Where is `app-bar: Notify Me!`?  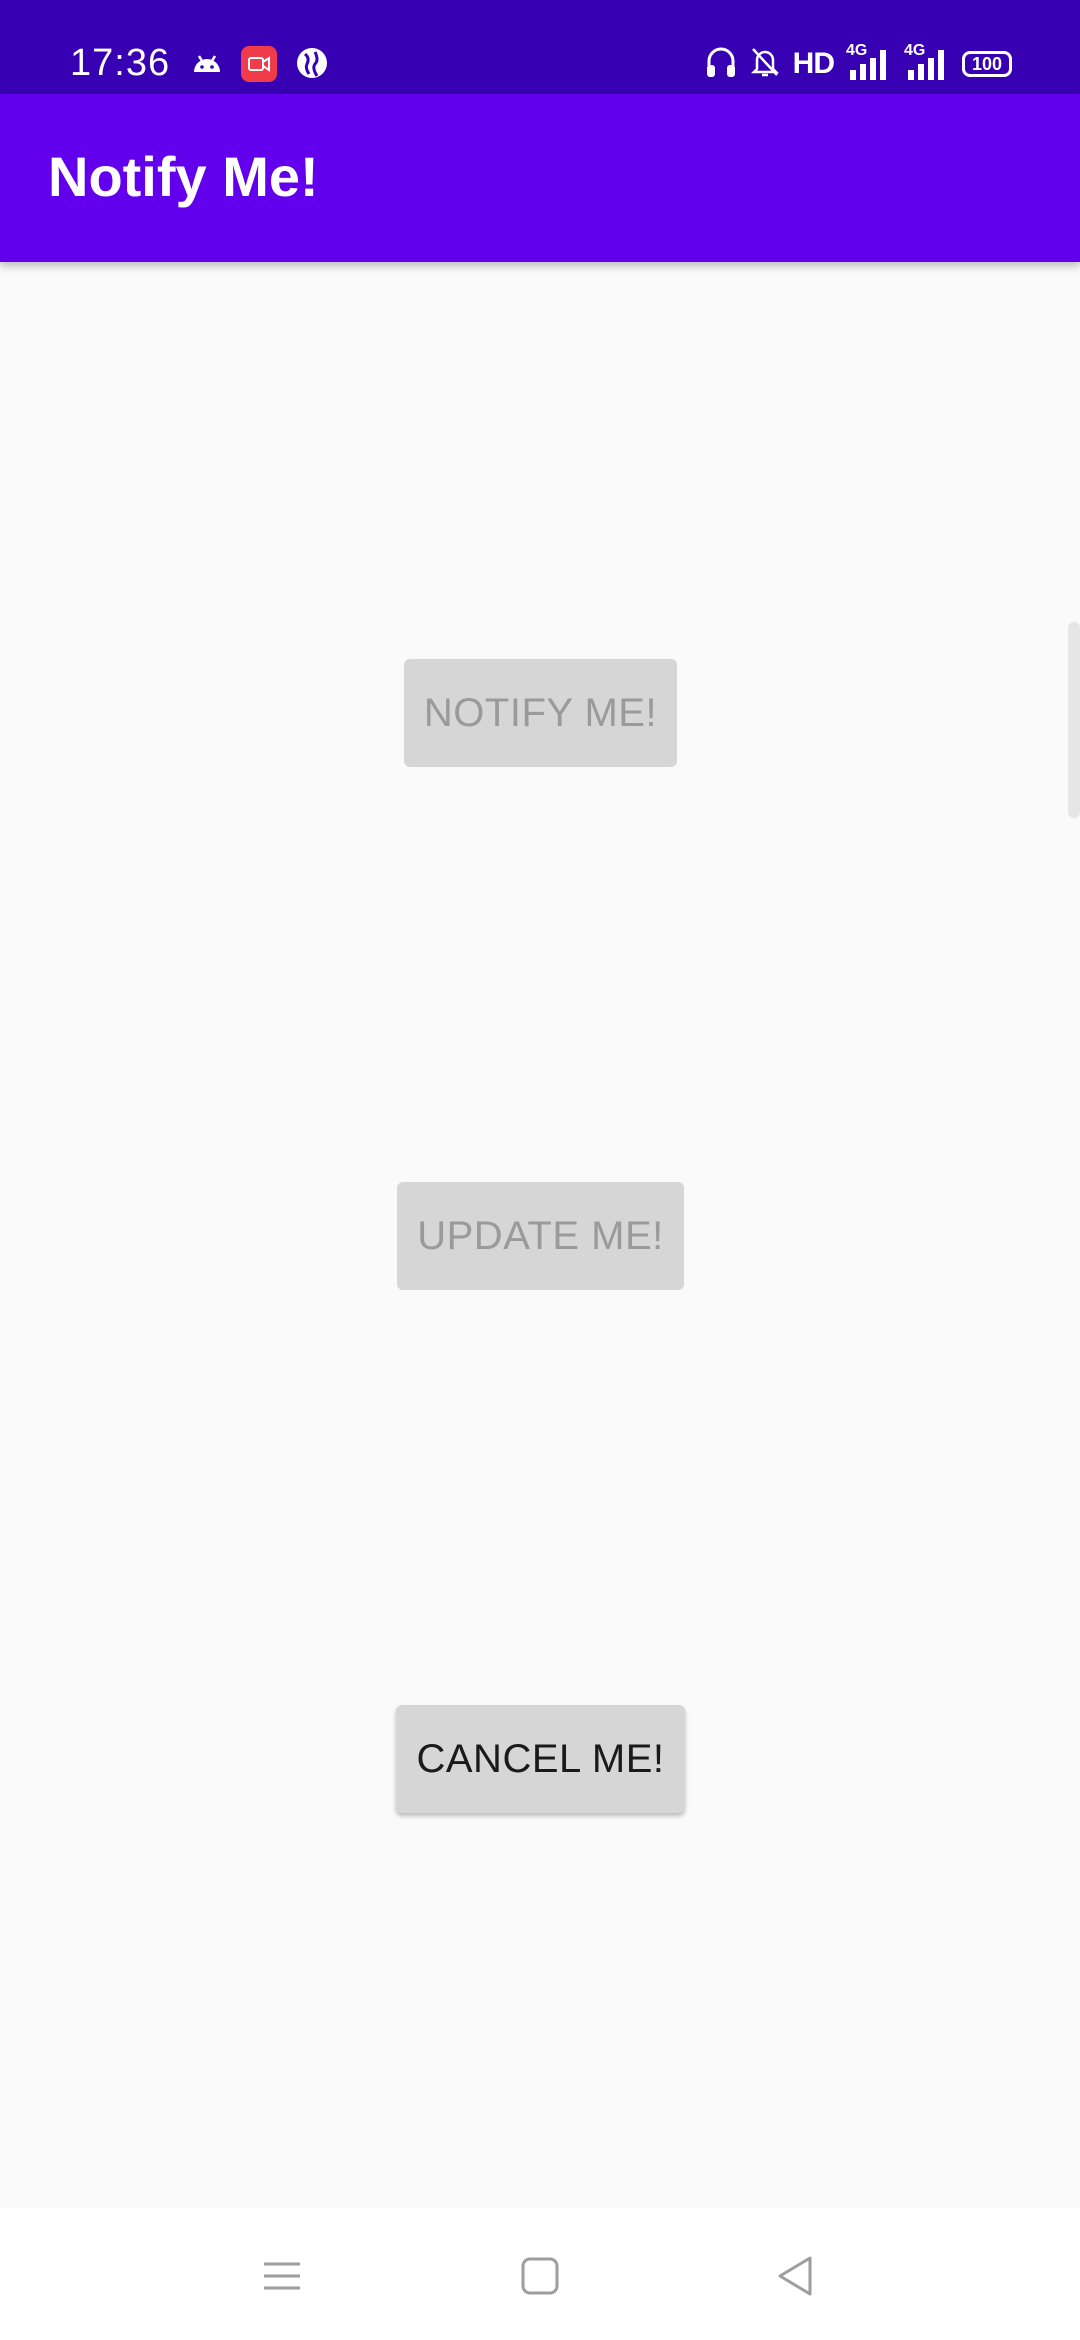
app-bar: Notify Me! is located at coordinates (540, 178).